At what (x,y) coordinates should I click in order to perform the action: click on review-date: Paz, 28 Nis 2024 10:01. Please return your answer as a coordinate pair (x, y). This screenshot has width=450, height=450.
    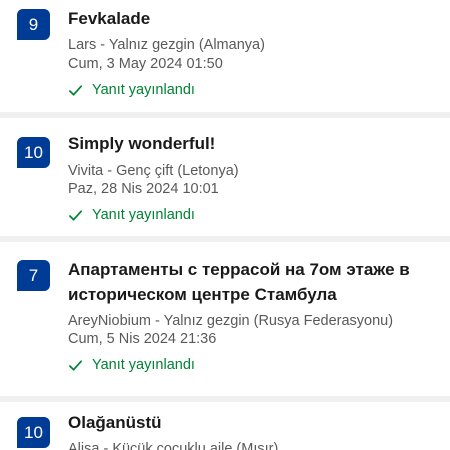
    Looking at the image, I should click on (143, 189).